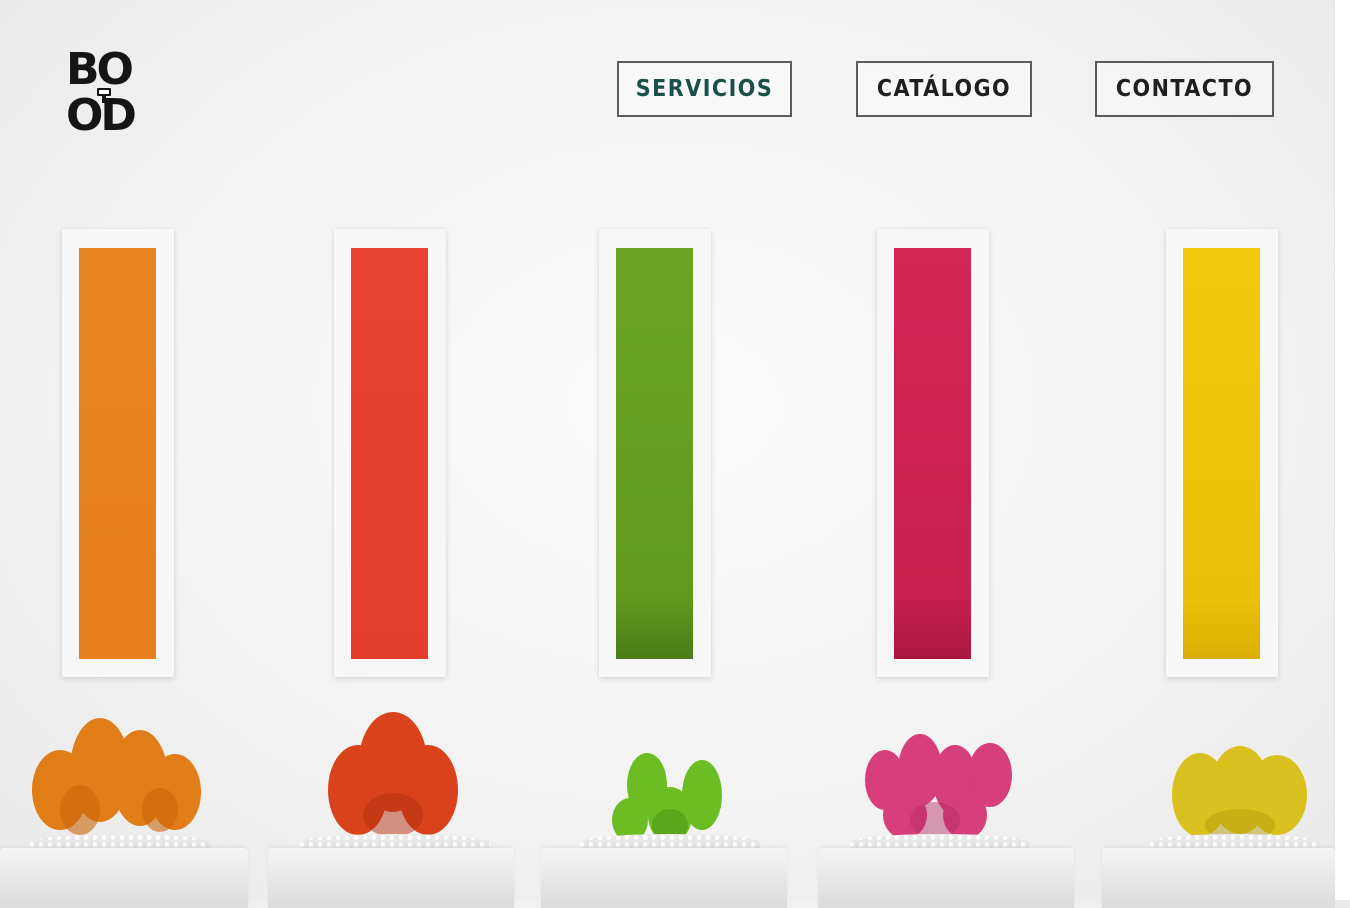  Describe the element at coordinates (1218, 878) in the screenshot. I see `pot-yellow` at that location.